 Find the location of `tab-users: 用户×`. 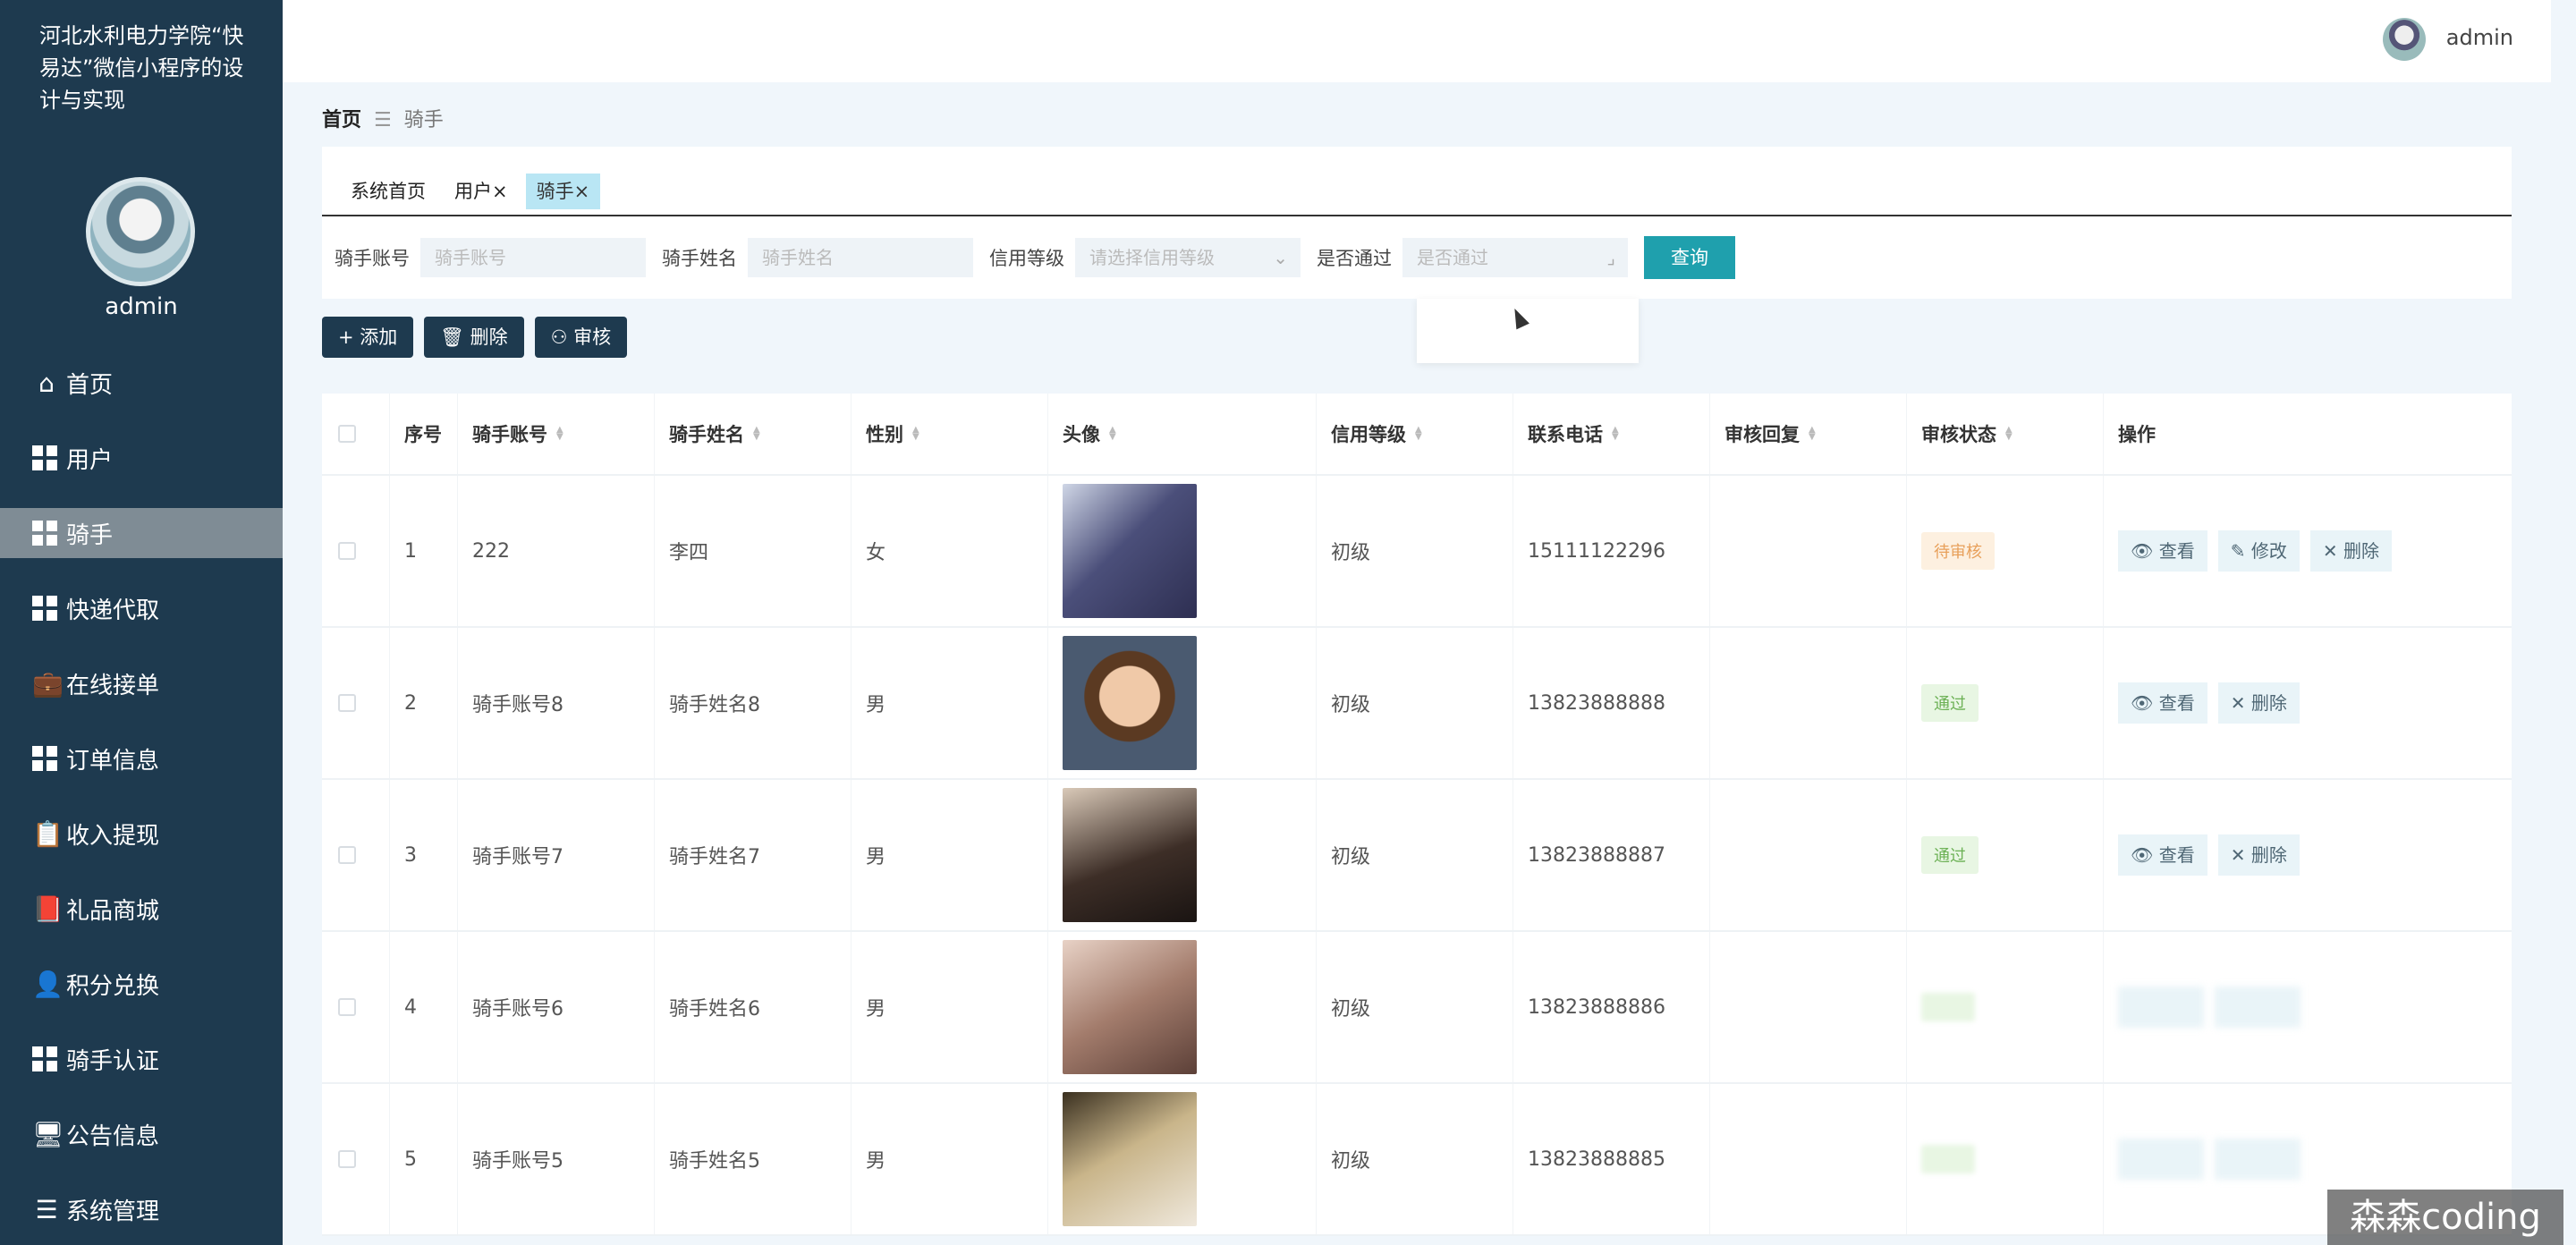

tab-users: 用户× is located at coordinates (481, 191).